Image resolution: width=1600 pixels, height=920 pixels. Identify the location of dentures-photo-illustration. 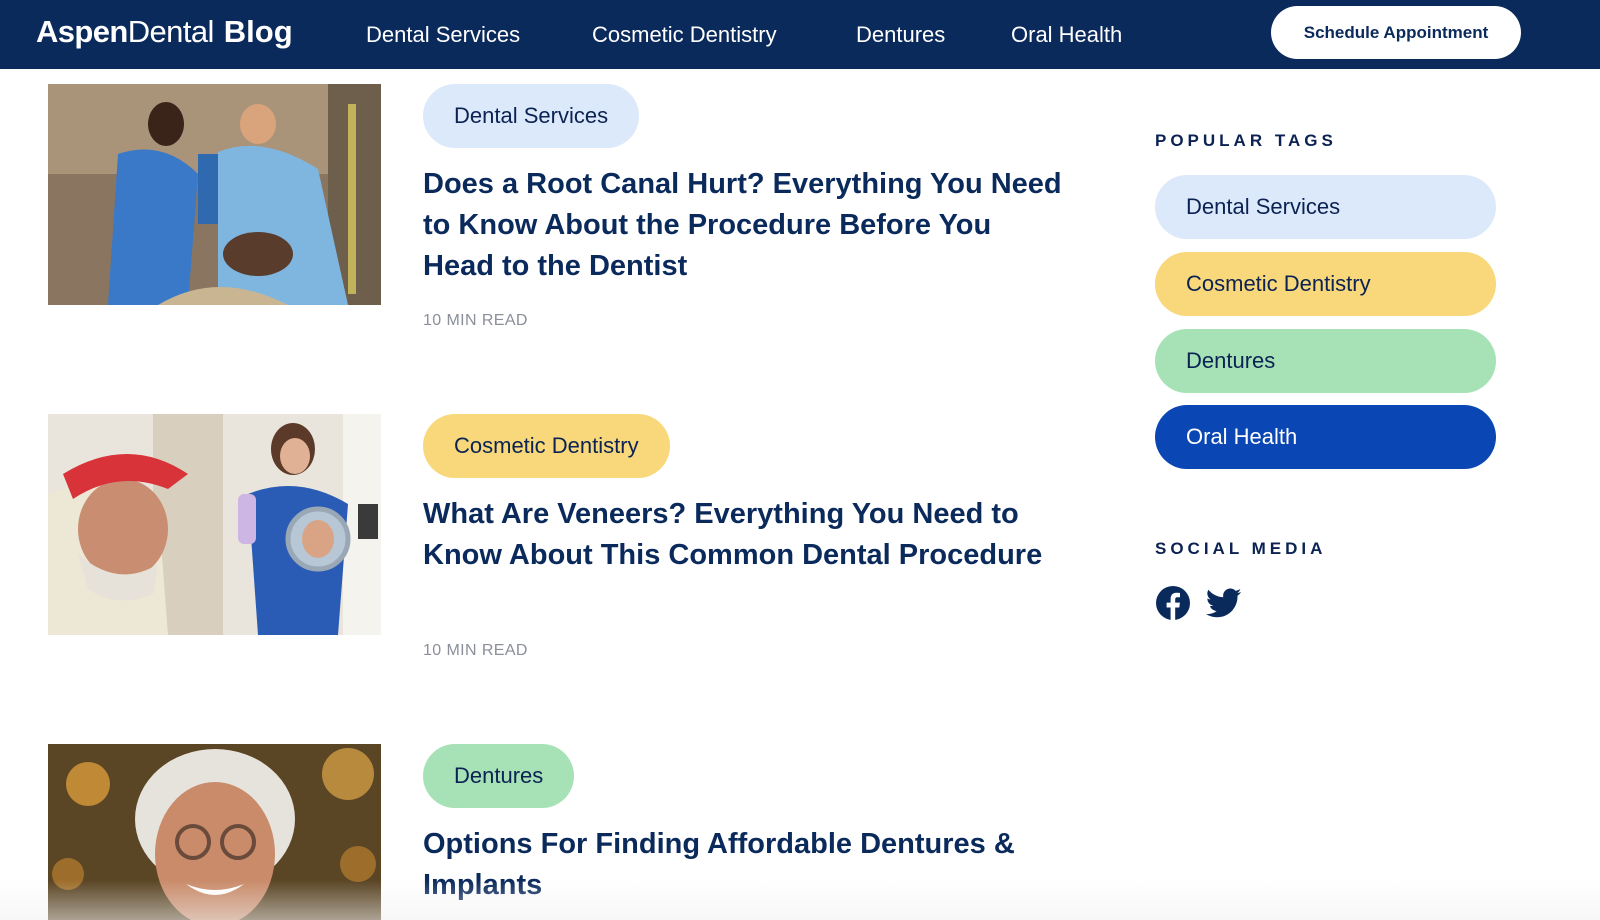
(214, 832).